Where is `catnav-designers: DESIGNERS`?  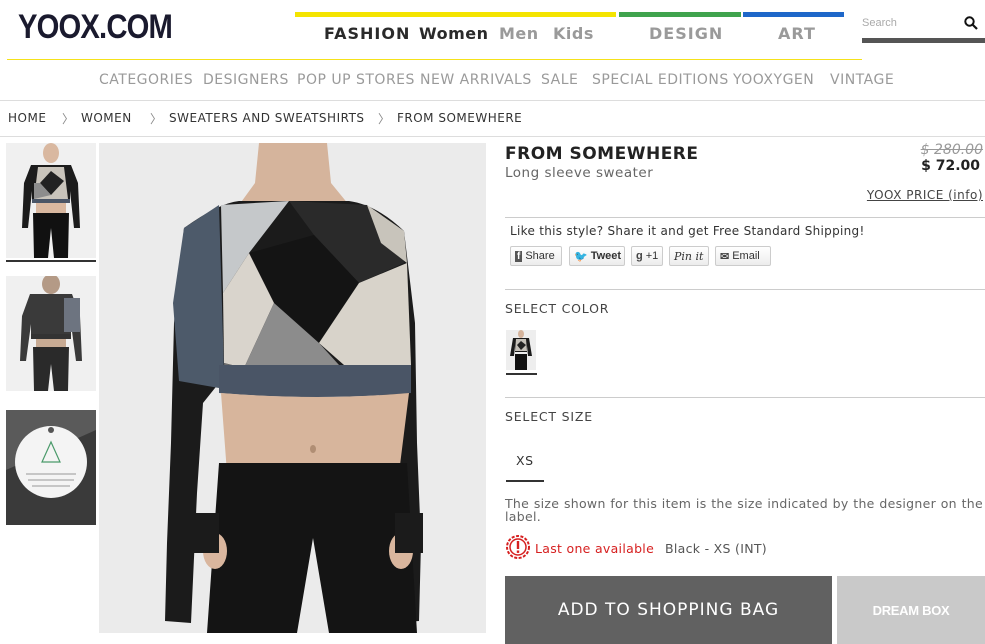 catnav-designers: DESIGNERS is located at coordinates (246, 80).